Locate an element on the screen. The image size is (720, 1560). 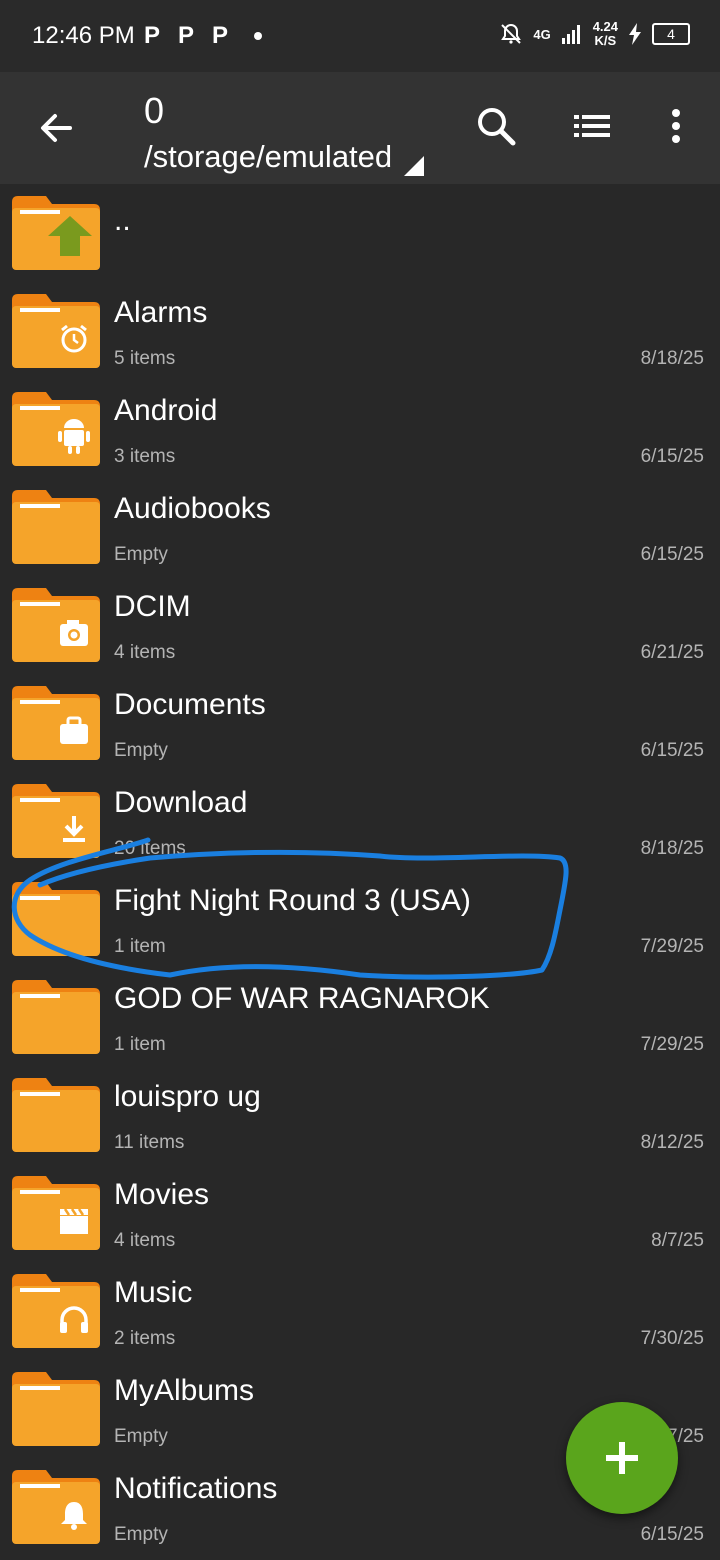
folder-item: Audiobooks Empty 6/15/25 is located at coordinates (360, 527).